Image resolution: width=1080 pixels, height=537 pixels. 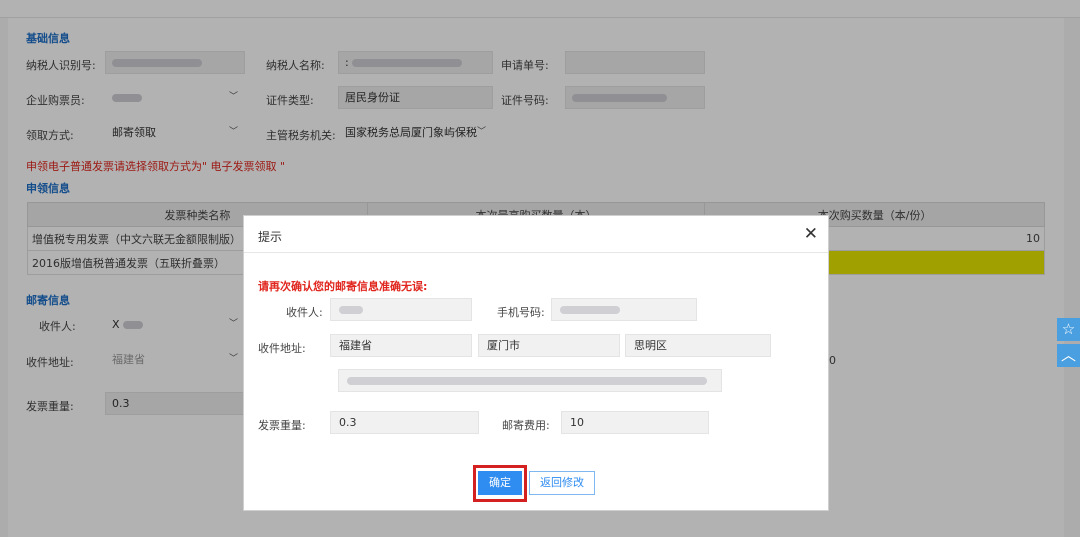 I want to click on dlg-phone-label: 手机号码:, so click(x=521, y=312).